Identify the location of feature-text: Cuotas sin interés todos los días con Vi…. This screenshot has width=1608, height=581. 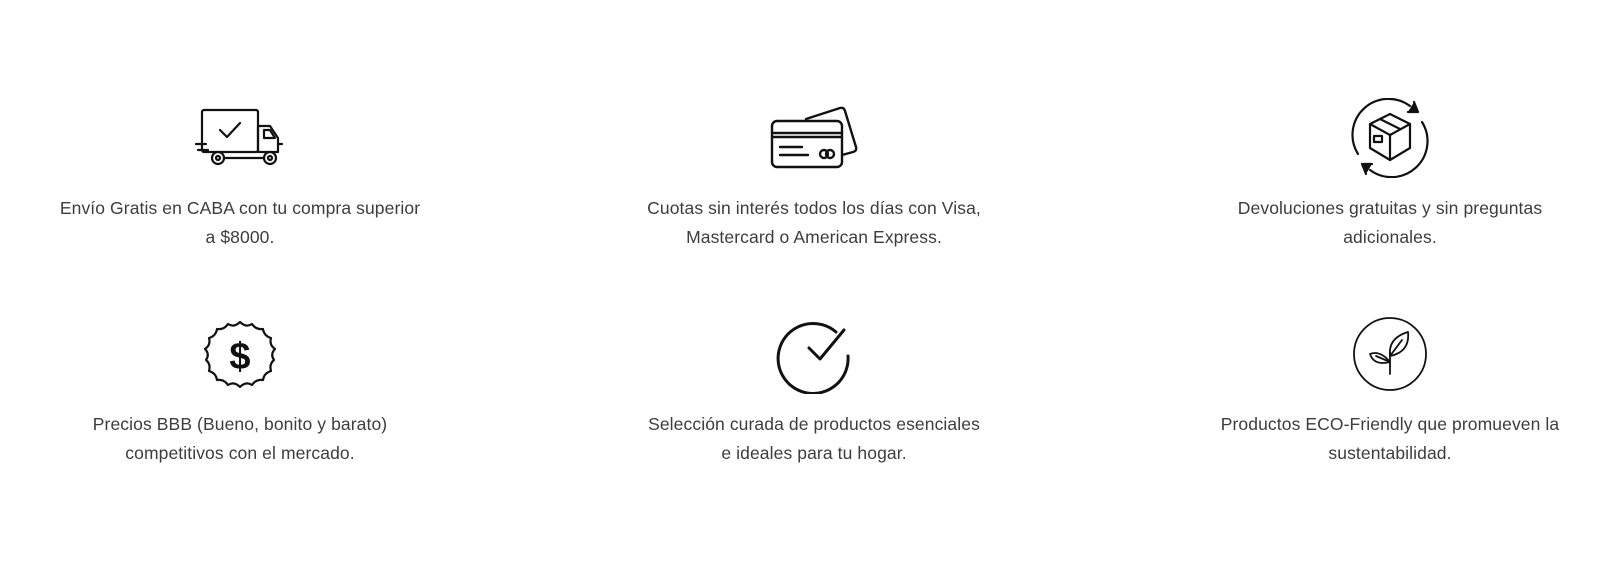
(814, 222).